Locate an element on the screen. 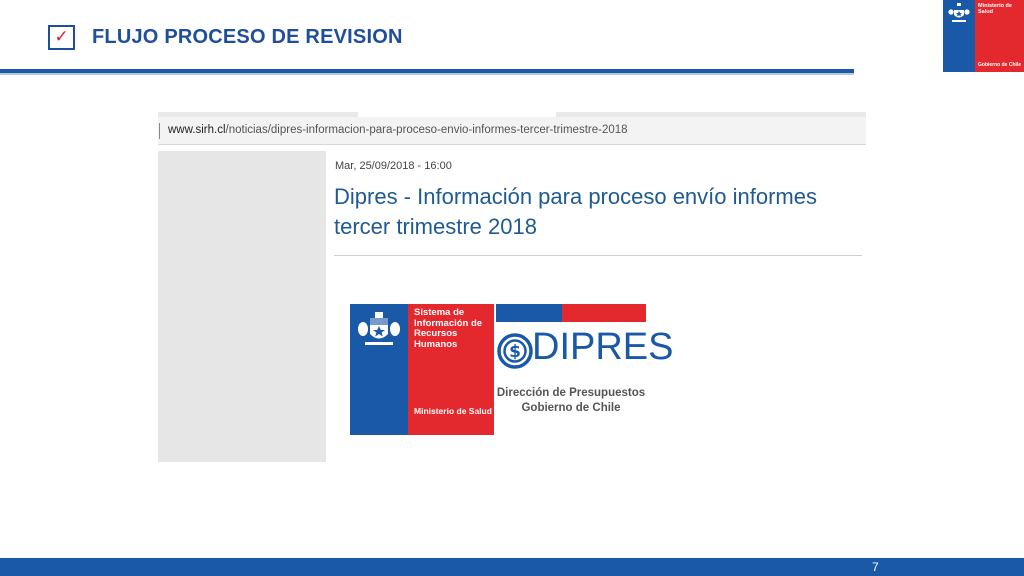 This screenshot has height=576, width=1024. dipres-logo-blue-bar is located at coordinates (529, 313).